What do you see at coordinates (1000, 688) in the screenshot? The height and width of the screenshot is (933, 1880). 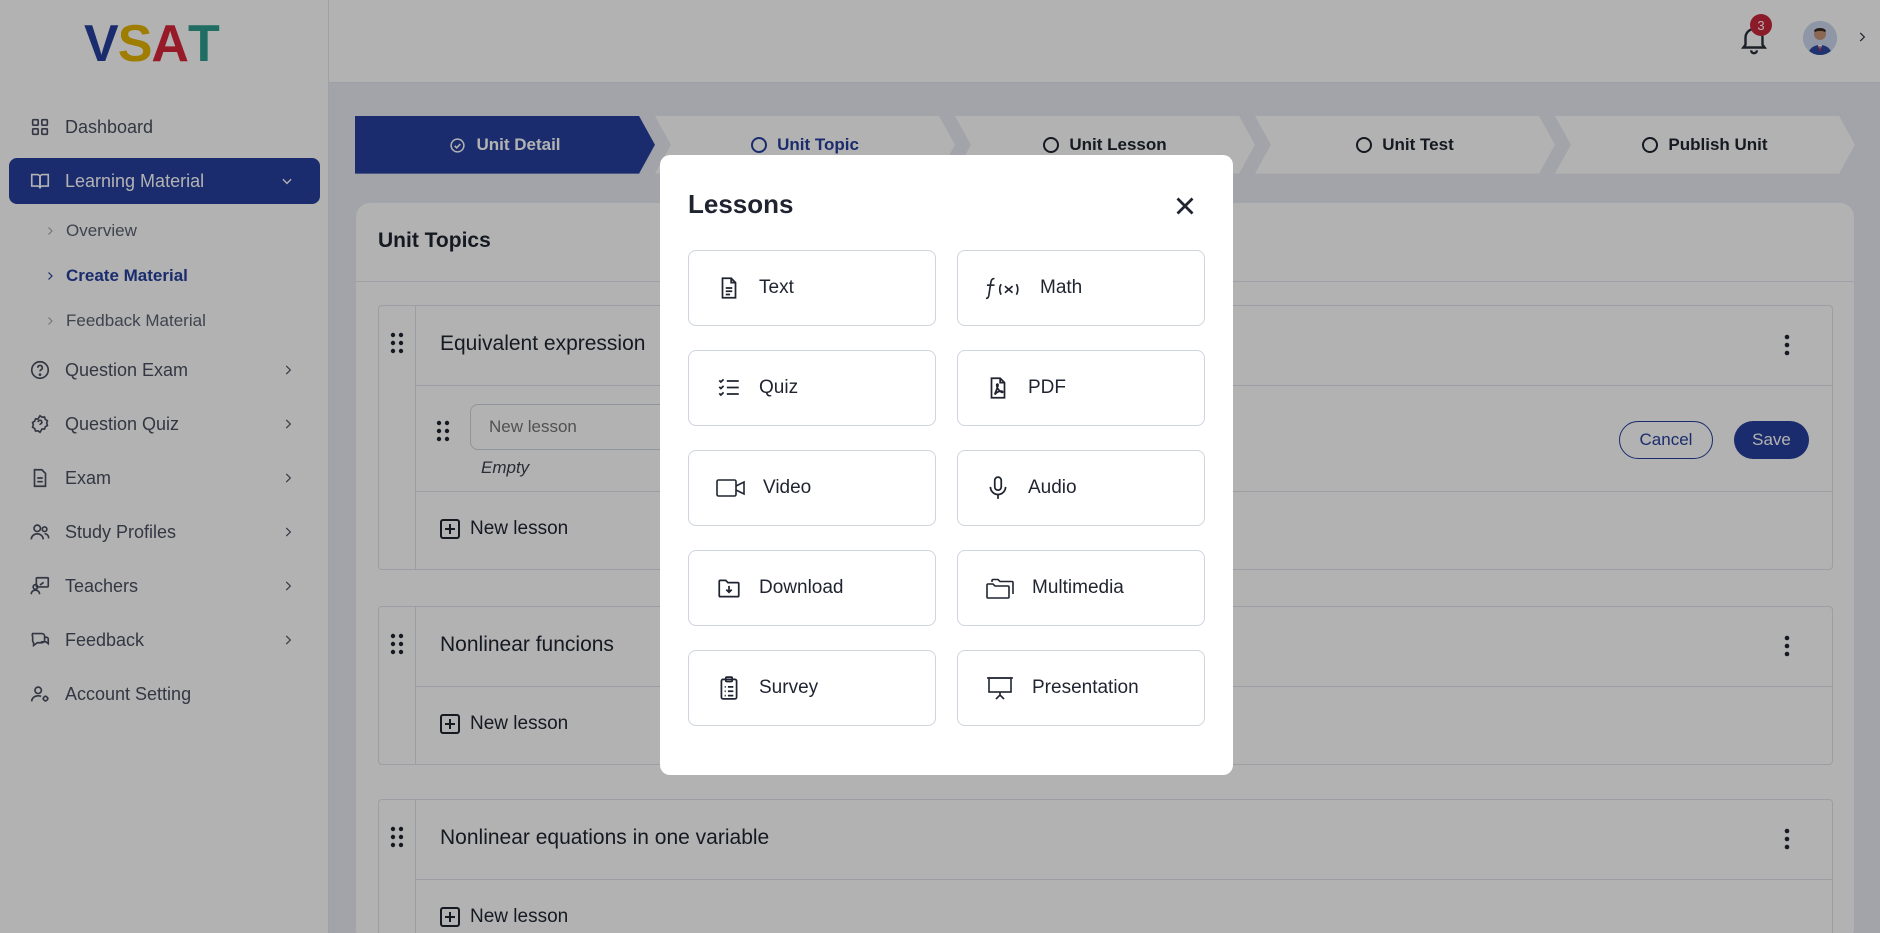 I see `presentation-board-icon` at bounding box center [1000, 688].